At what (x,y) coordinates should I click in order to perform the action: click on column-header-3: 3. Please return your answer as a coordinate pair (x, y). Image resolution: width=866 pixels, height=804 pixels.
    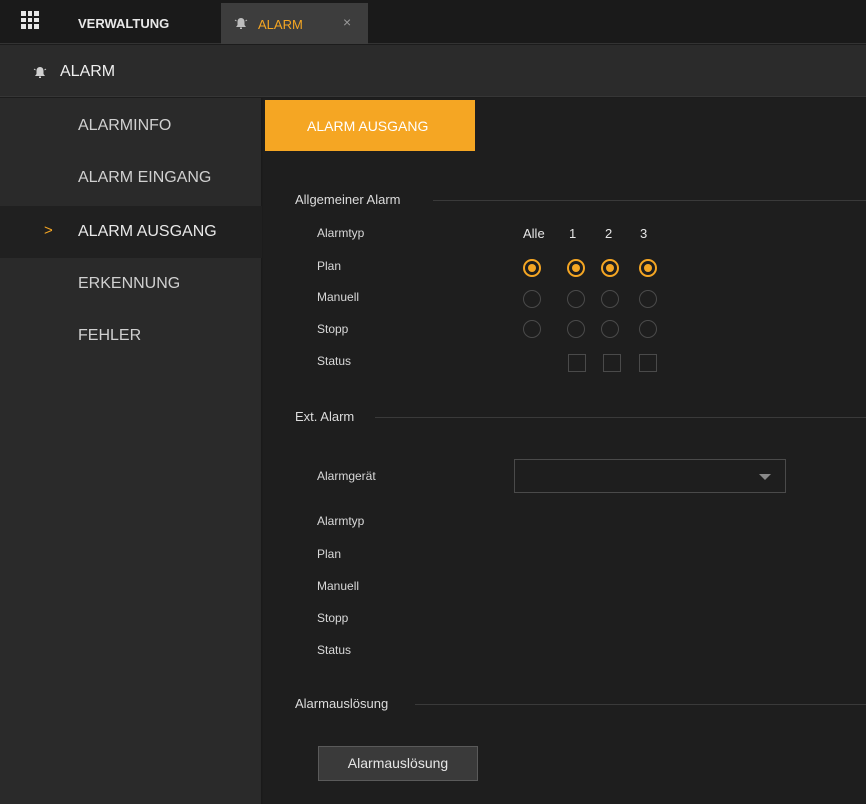
    Looking at the image, I should click on (644, 233).